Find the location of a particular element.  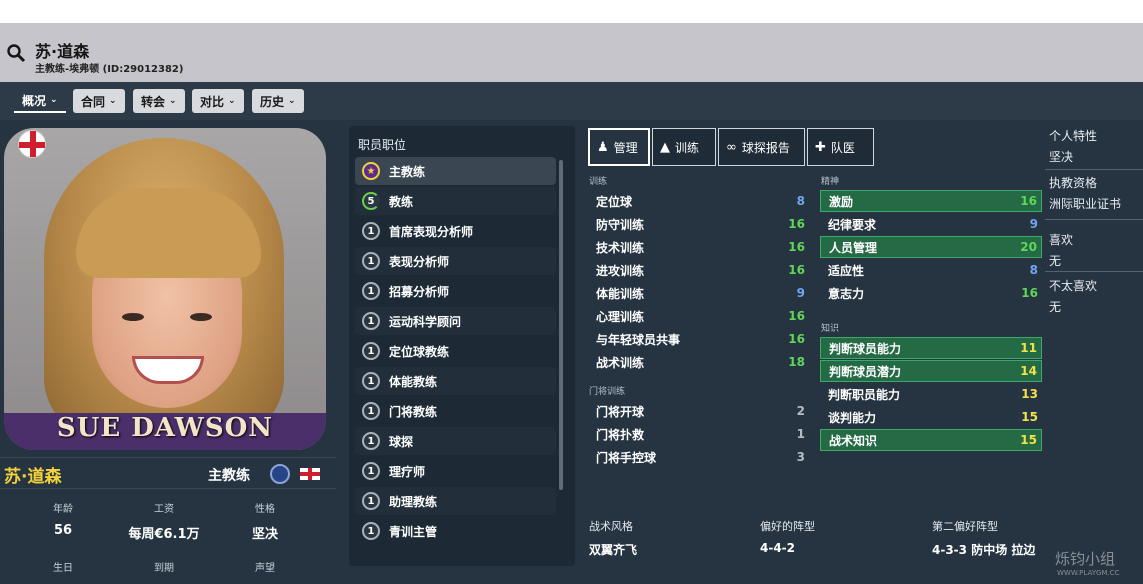

list-item-label: 首席表现分析师 is located at coordinates (431, 231).